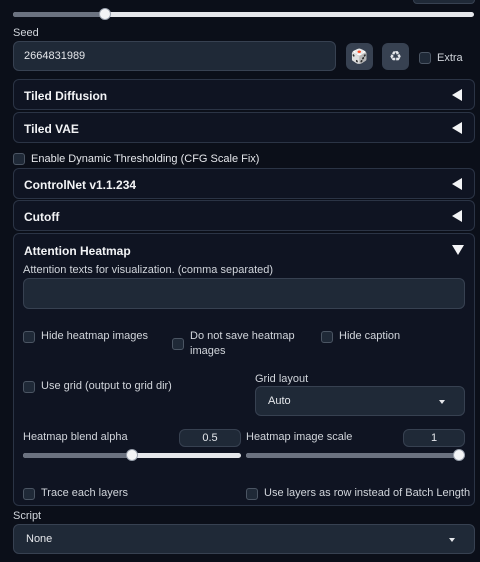 The height and width of the screenshot is (562, 480). Describe the element at coordinates (242, 336) in the screenshot. I see `do-not-save-heatmap-label-line1: Do not save heatmap` at that location.